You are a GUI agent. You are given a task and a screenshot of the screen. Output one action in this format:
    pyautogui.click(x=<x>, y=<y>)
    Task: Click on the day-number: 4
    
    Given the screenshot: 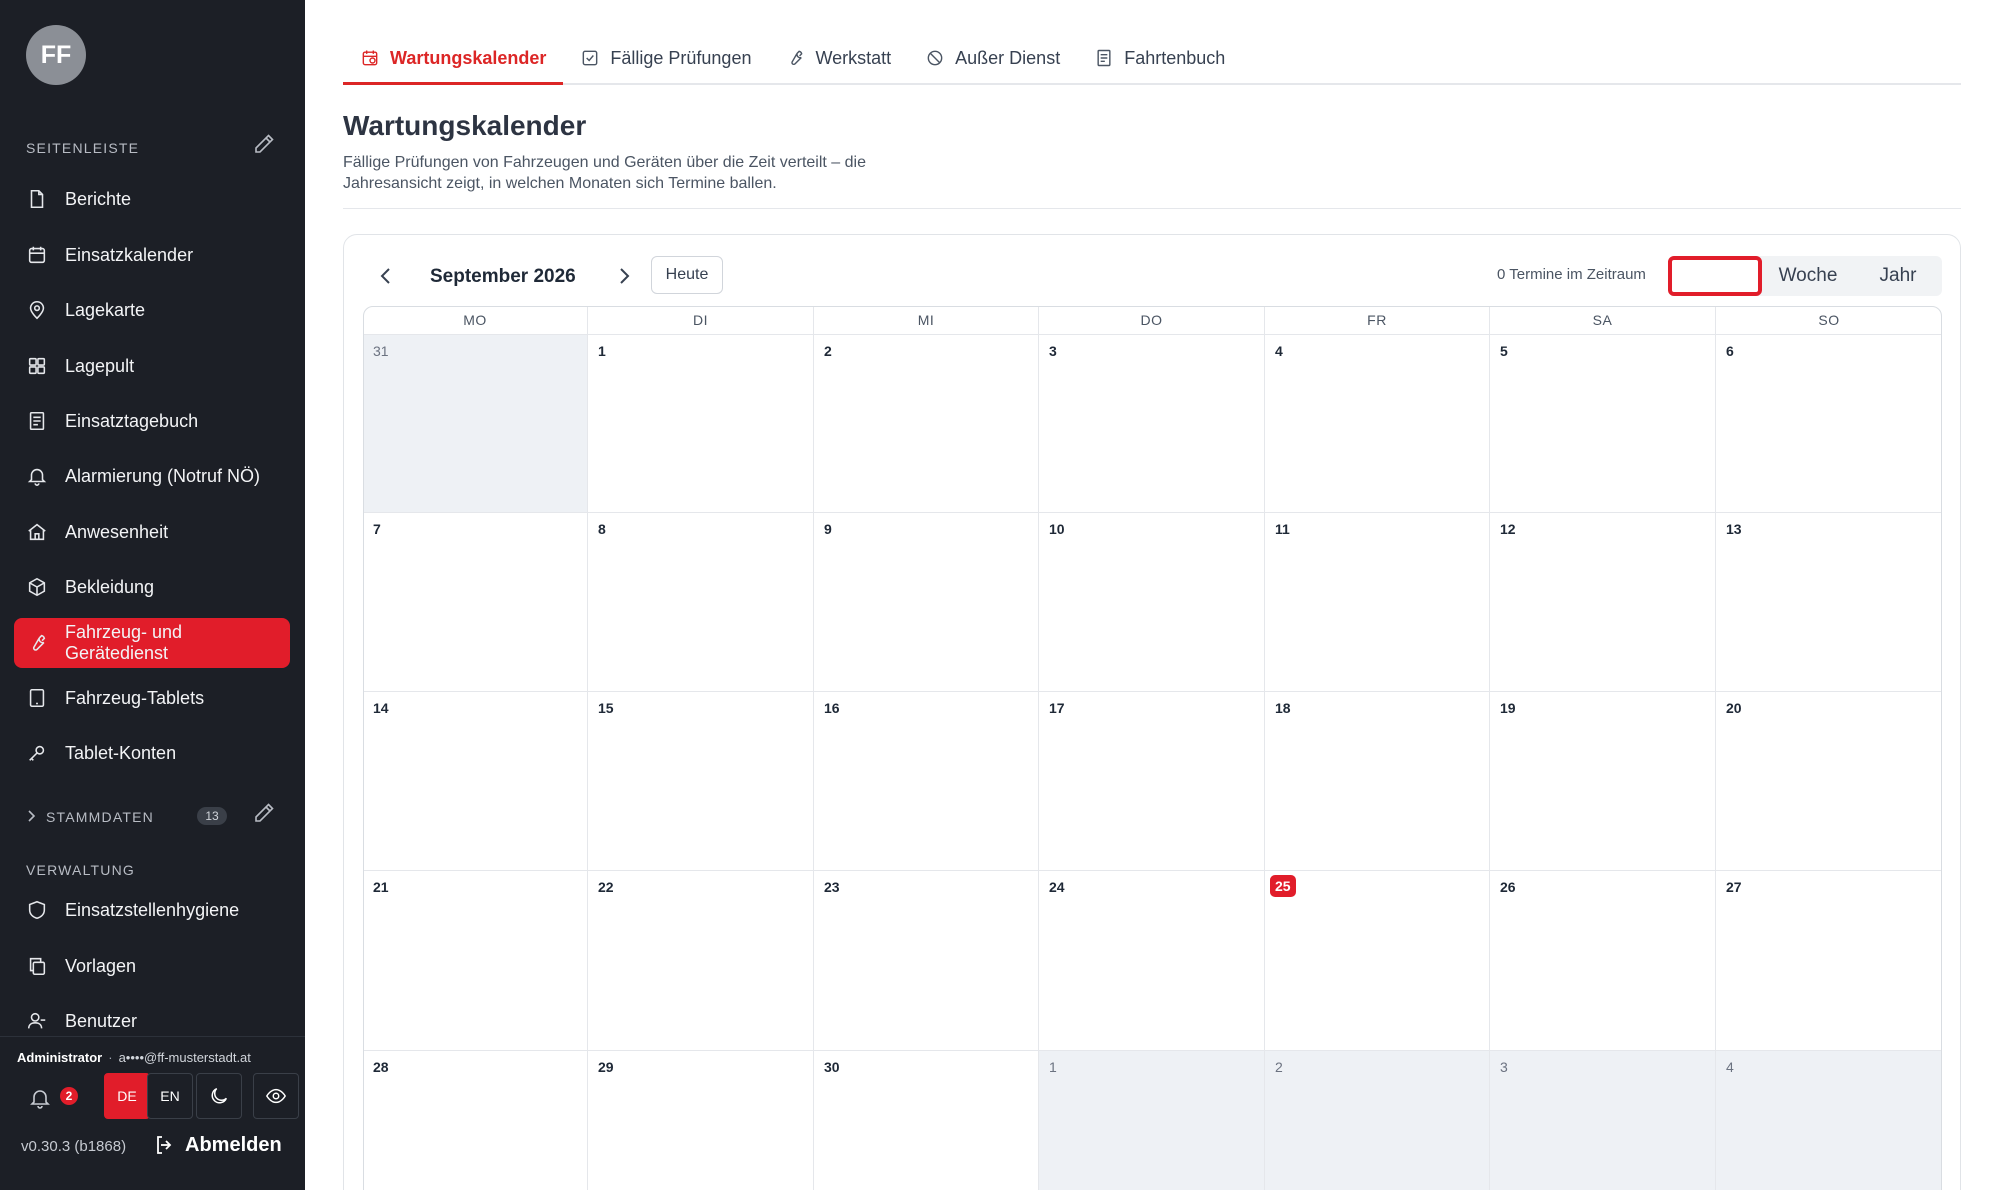 What is the action you would take?
    pyautogui.click(x=1730, y=1067)
    